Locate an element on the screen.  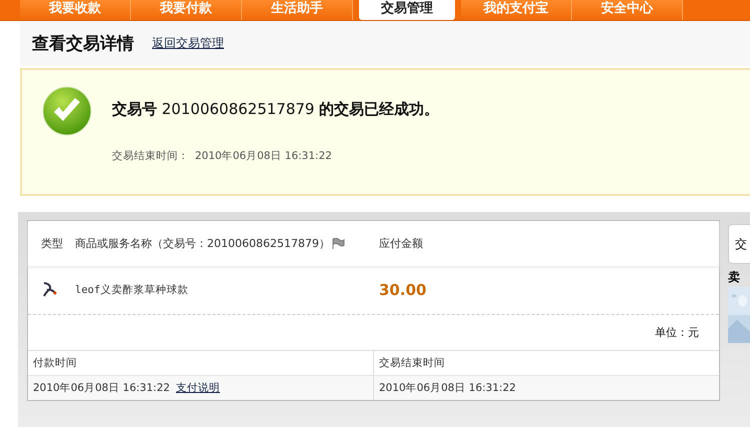
nav-tab: 我的支付宝 is located at coordinates (516, 10).